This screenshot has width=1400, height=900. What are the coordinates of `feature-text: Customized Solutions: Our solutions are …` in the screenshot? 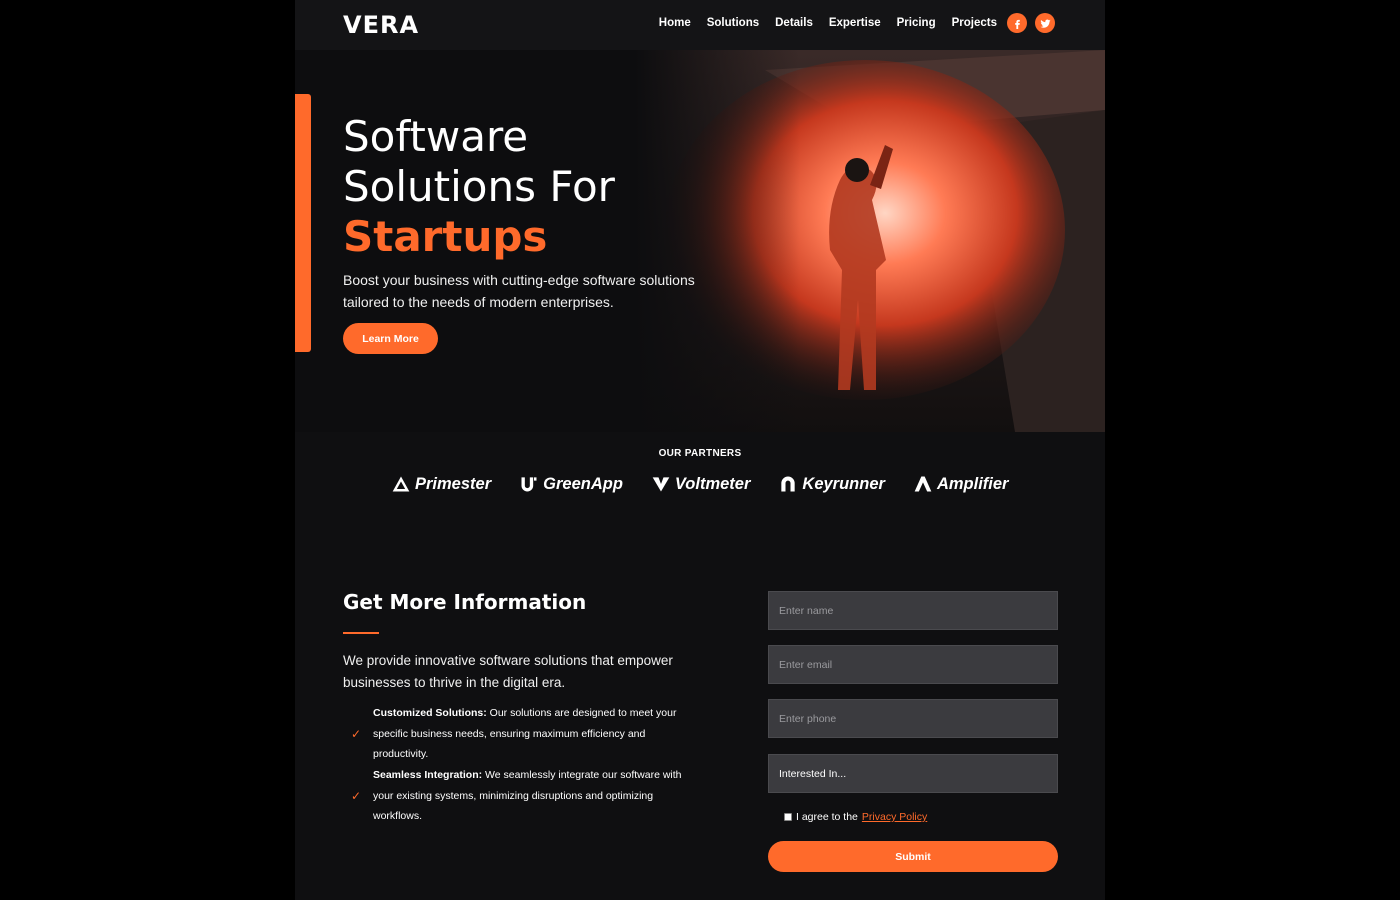 It's located at (532, 734).